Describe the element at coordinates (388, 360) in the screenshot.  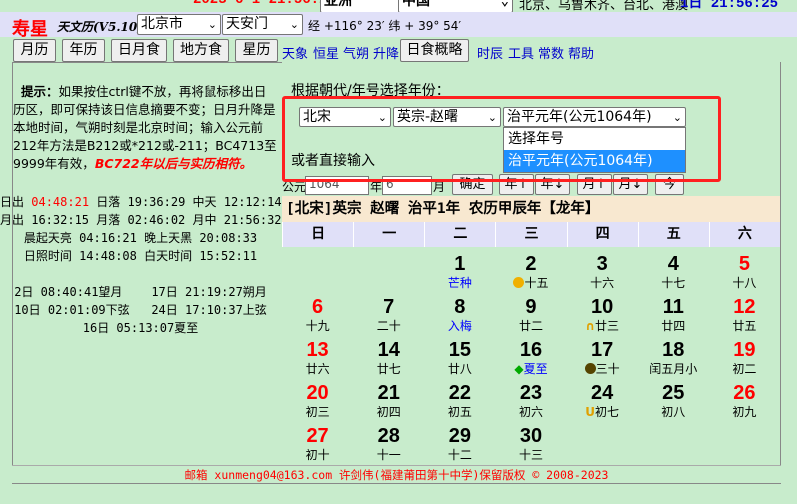
I see `day-cell: 14 廿七` at that location.